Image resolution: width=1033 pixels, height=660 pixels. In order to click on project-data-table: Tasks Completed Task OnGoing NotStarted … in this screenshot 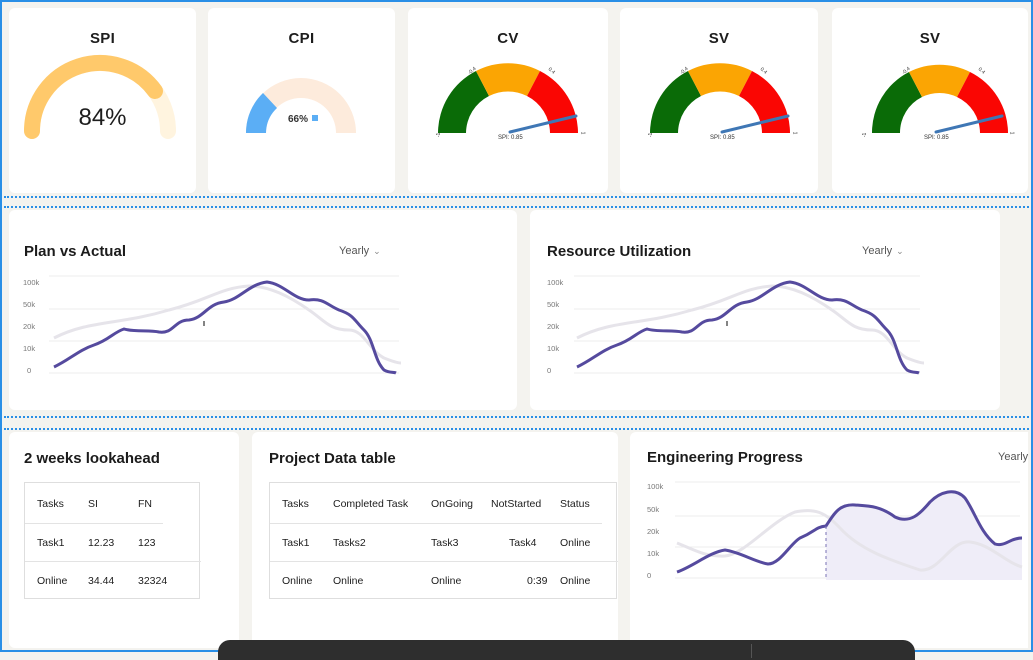, I will do `click(443, 540)`.